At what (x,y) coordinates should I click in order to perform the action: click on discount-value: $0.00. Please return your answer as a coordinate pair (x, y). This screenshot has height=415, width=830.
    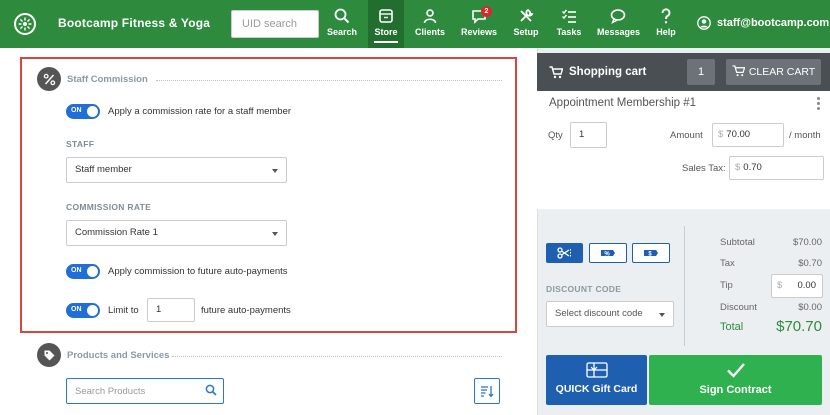
    Looking at the image, I should click on (810, 307).